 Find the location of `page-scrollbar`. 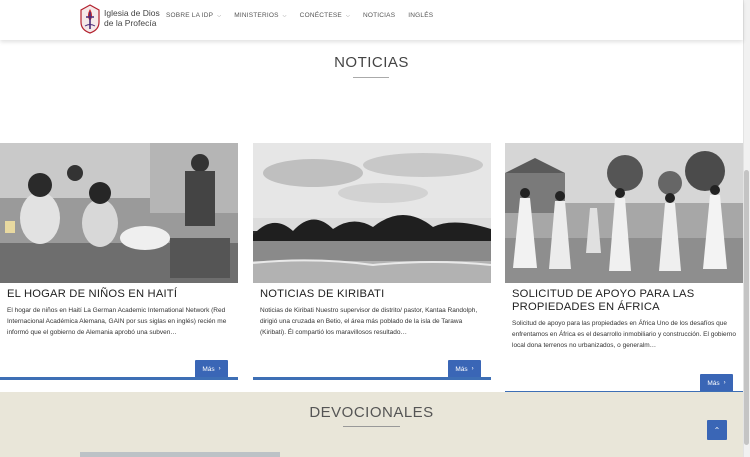

page-scrollbar is located at coordinates (746, 228).